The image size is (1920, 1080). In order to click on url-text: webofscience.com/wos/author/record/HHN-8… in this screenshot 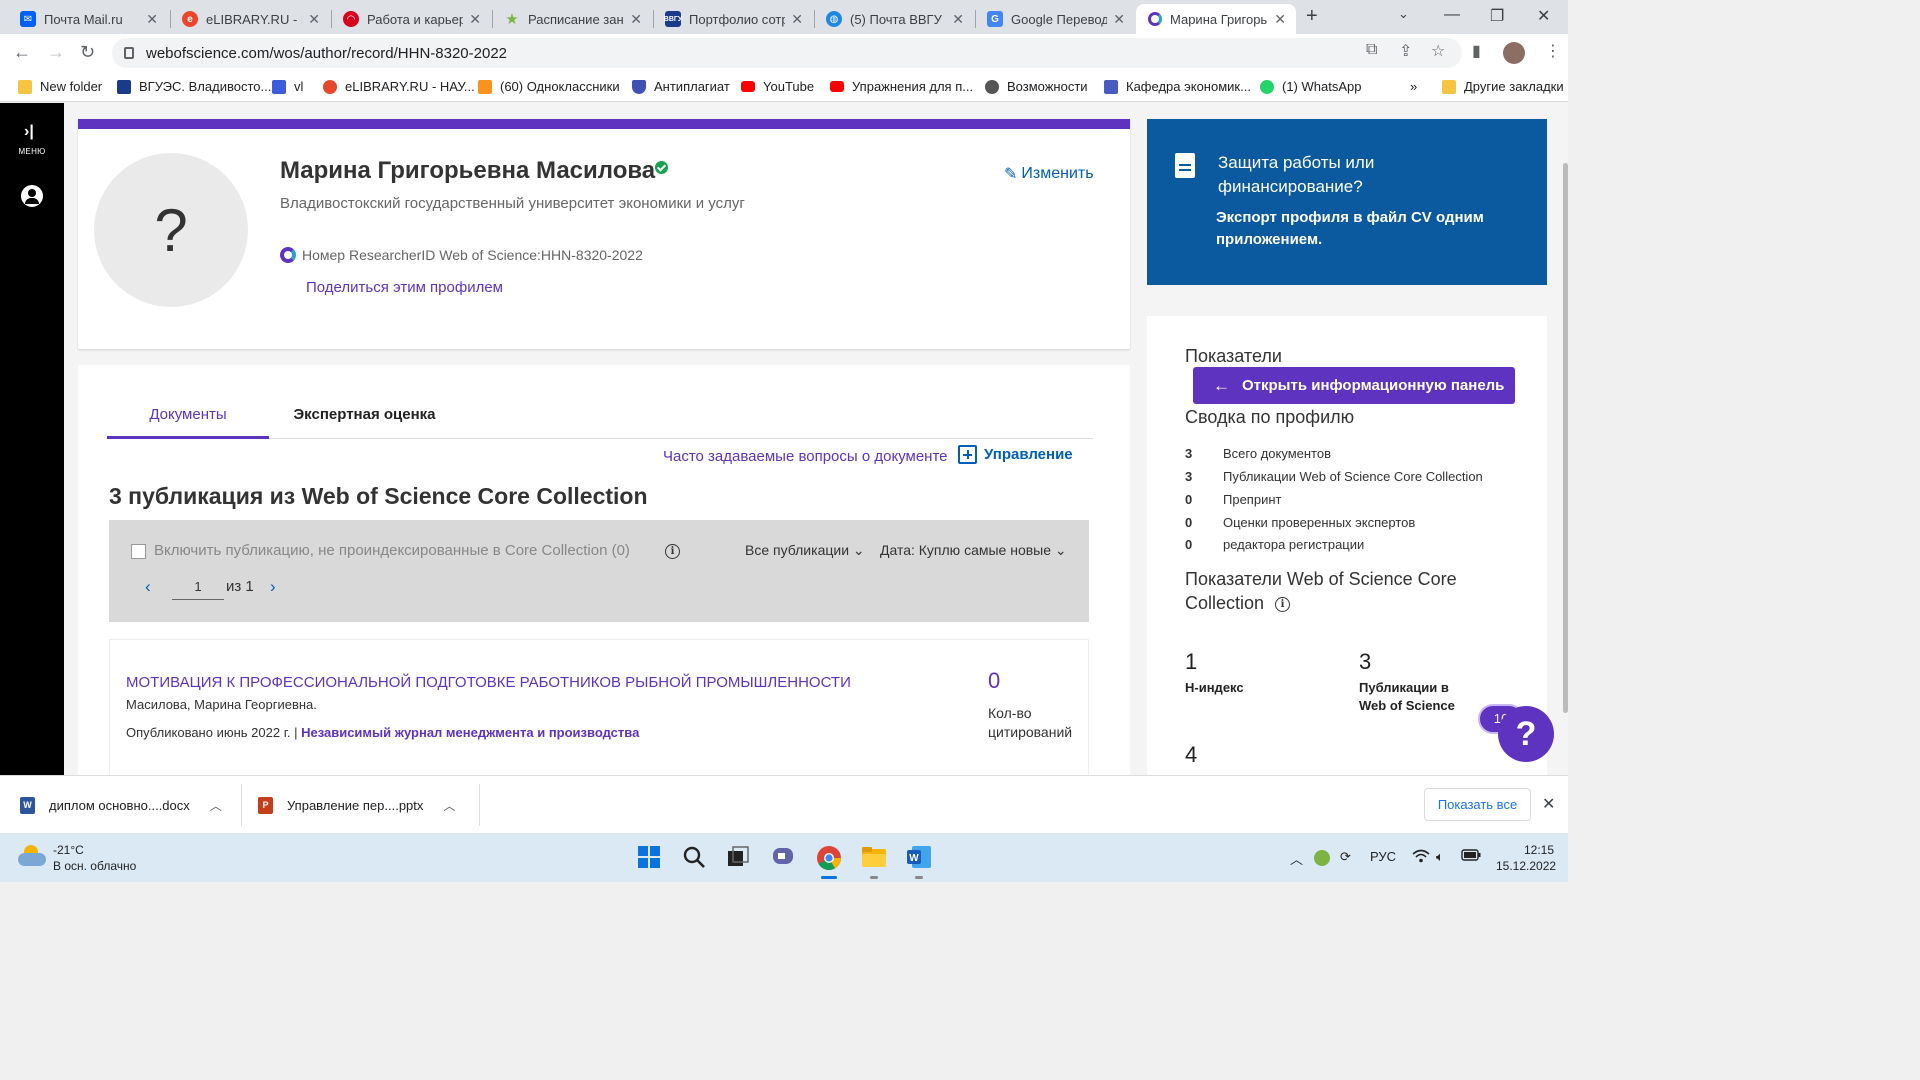, I will do `click(326, 53)`.